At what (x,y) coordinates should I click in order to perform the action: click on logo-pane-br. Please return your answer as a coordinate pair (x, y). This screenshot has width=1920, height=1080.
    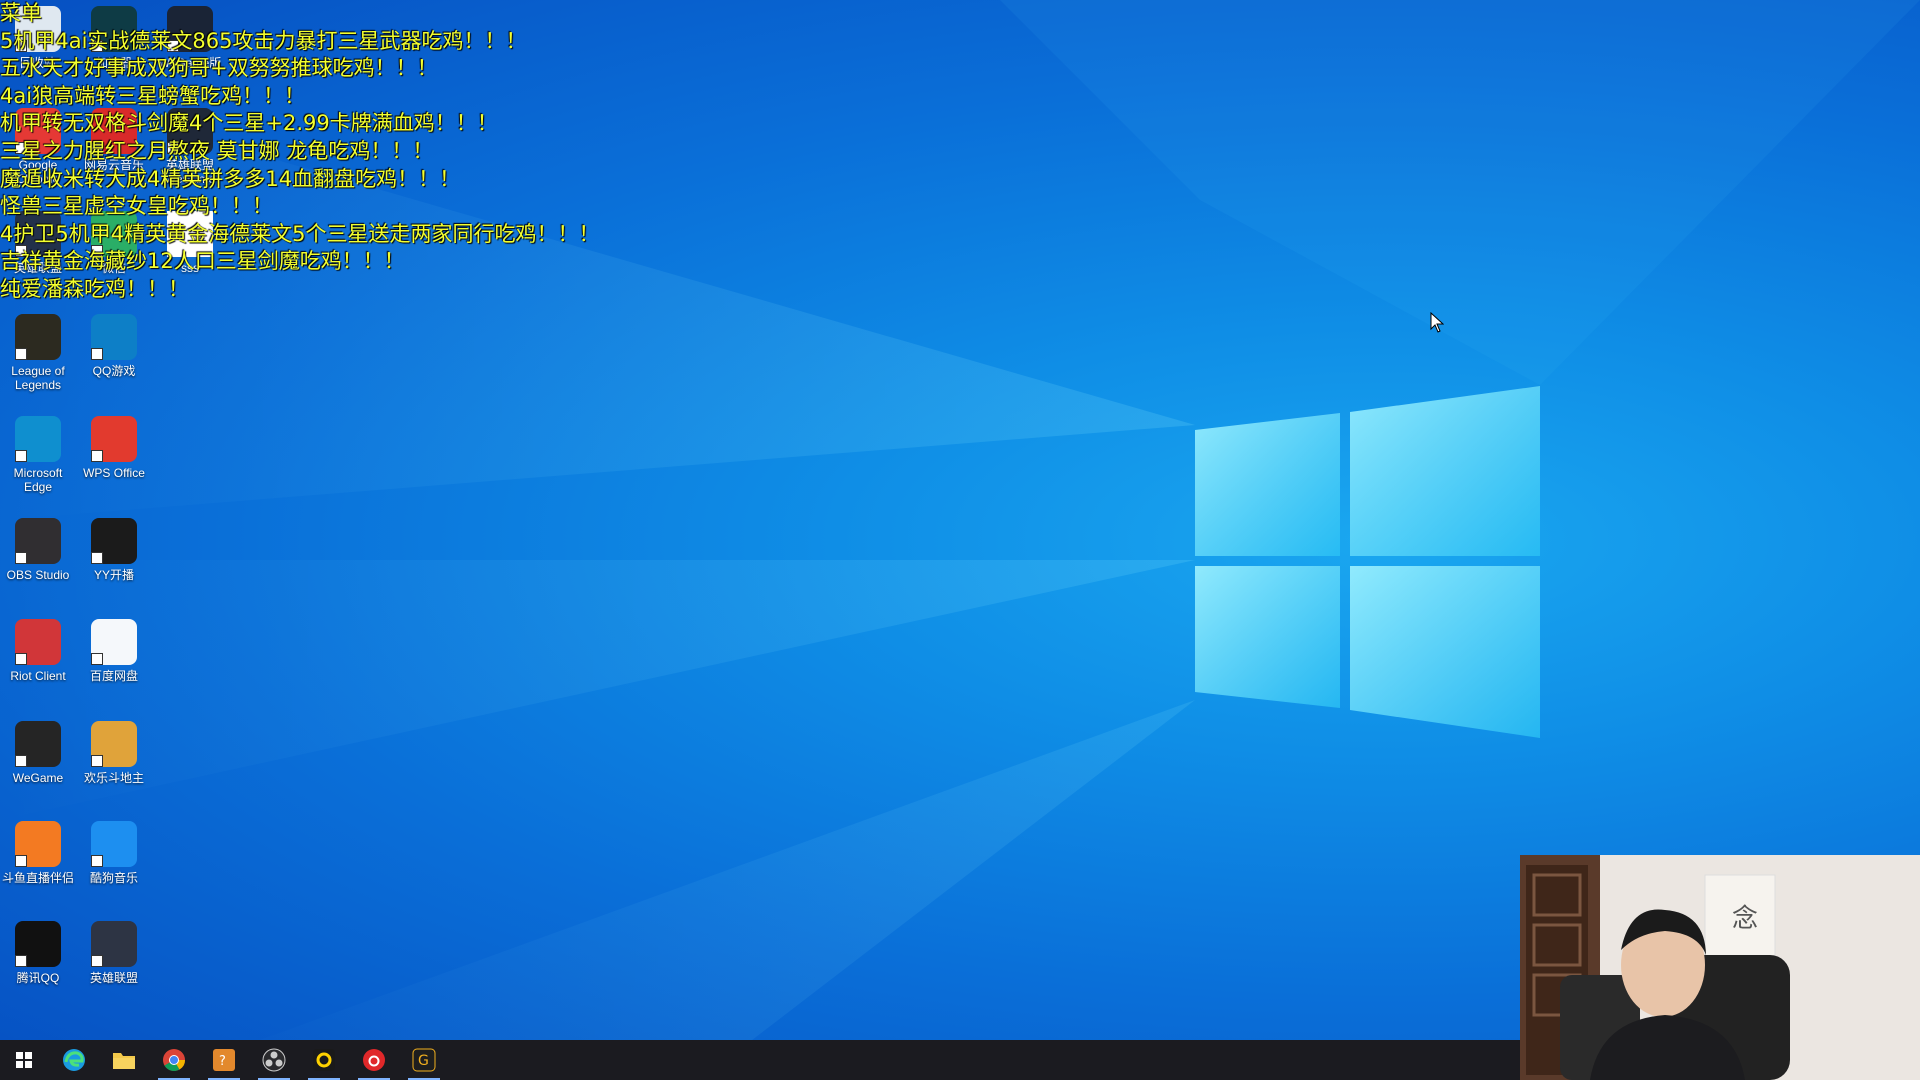
    Looking at the image, I should click on (1445, 652).